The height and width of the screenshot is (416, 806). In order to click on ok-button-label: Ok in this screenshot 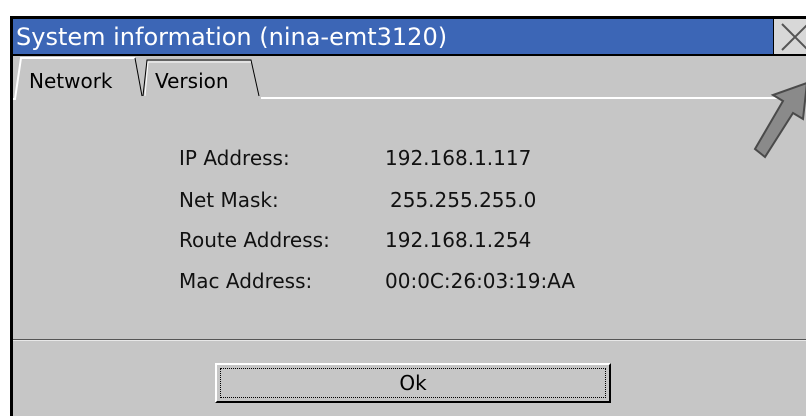, I will do `click(413, 383)`.